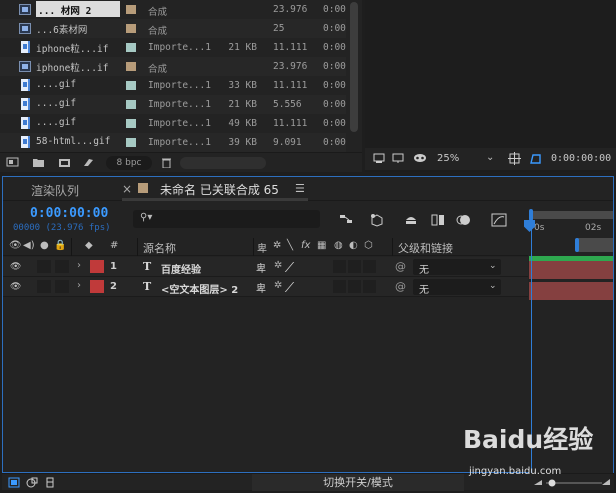 The height and width of the screenshot is (493, 616). I want to click on project-item: ... 材网 2 合成 23.976 0:00, so click(173, 9).